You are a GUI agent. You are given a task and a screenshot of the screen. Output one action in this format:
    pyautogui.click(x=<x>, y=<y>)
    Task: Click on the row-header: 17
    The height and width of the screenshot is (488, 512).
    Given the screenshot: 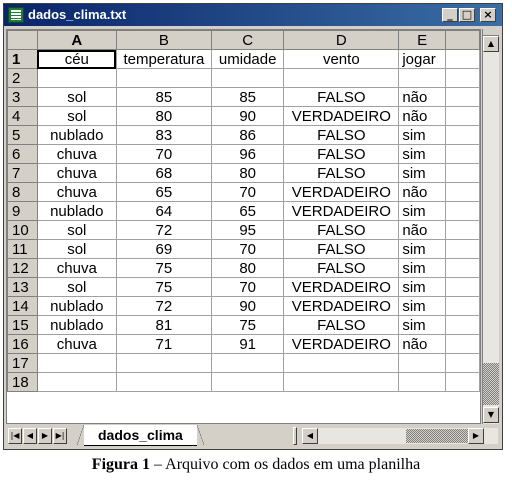 What is the action you would take?
    pyautogui.click(x=22, y=363)
    